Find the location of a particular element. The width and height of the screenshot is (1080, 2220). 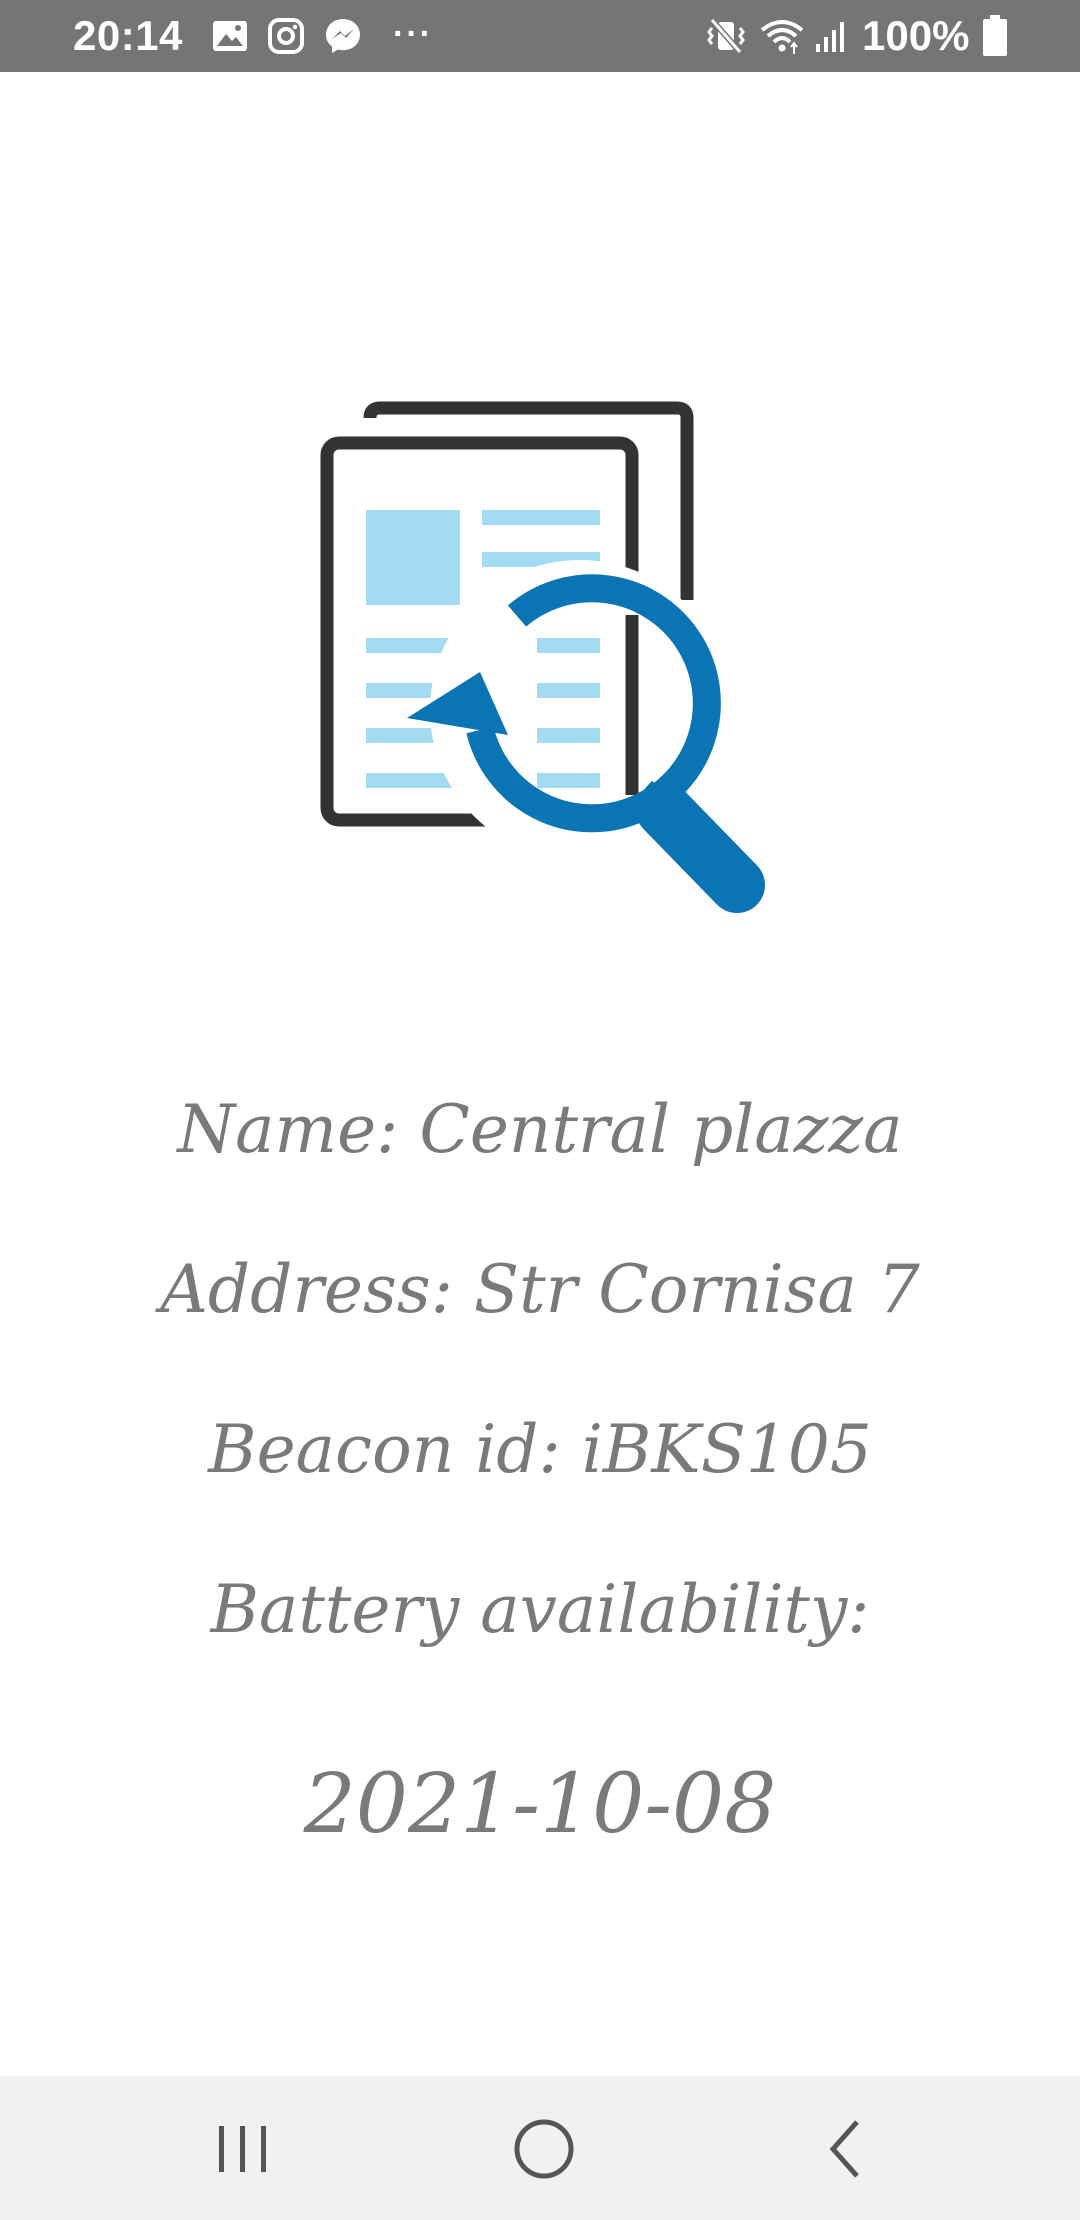

vibrate-icon is located at coordinates (726, 36).